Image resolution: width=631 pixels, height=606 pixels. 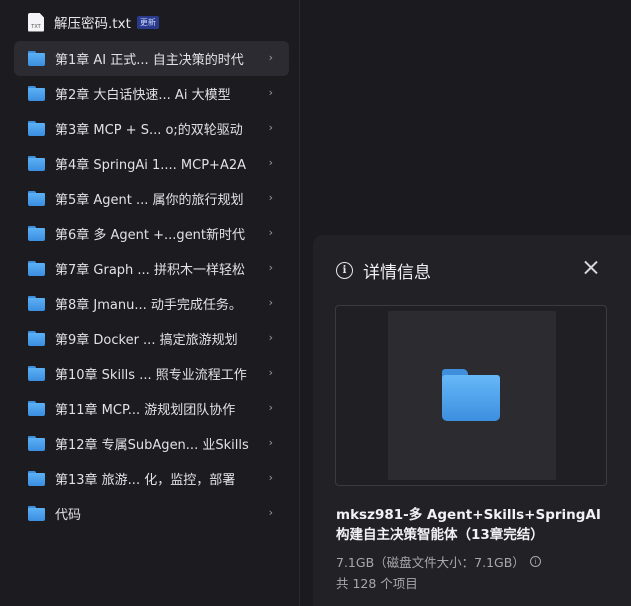 I want to click on folder-item: 第8章 Jmanu... 动手完成任务。 ›, so click(x=151, y=303).